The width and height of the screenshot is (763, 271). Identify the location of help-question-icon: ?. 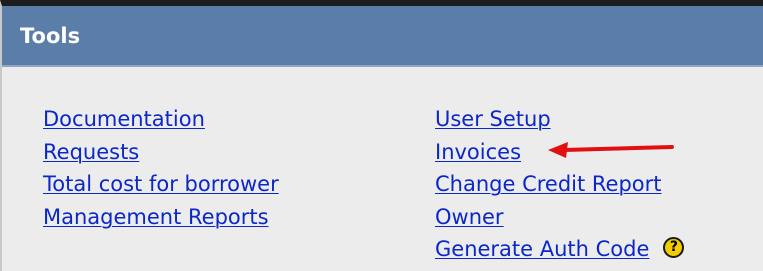
(674, 247).